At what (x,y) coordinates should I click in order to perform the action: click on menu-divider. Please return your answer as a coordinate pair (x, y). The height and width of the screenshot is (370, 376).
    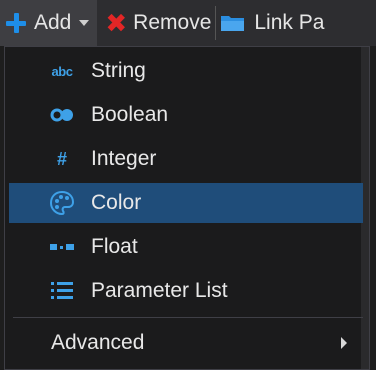
    Looking at the image, I should click on (188, 317).